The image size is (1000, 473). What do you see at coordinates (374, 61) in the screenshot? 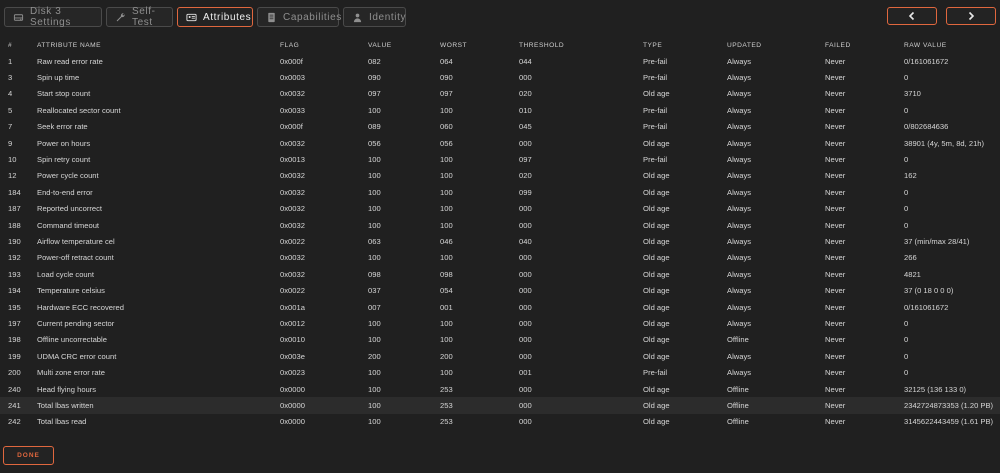
I see `cell-value: 082` at bounding box center [374, 61].